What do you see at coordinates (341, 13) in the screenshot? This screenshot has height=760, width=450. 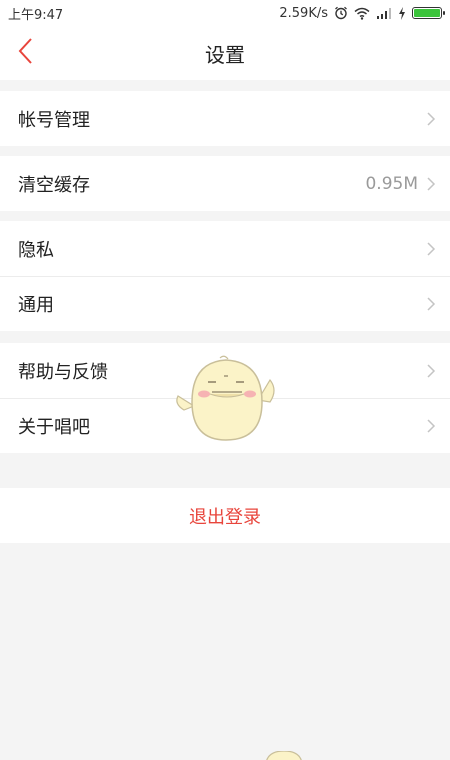 I see `alarm-icon` at bounding box center [341, 13].